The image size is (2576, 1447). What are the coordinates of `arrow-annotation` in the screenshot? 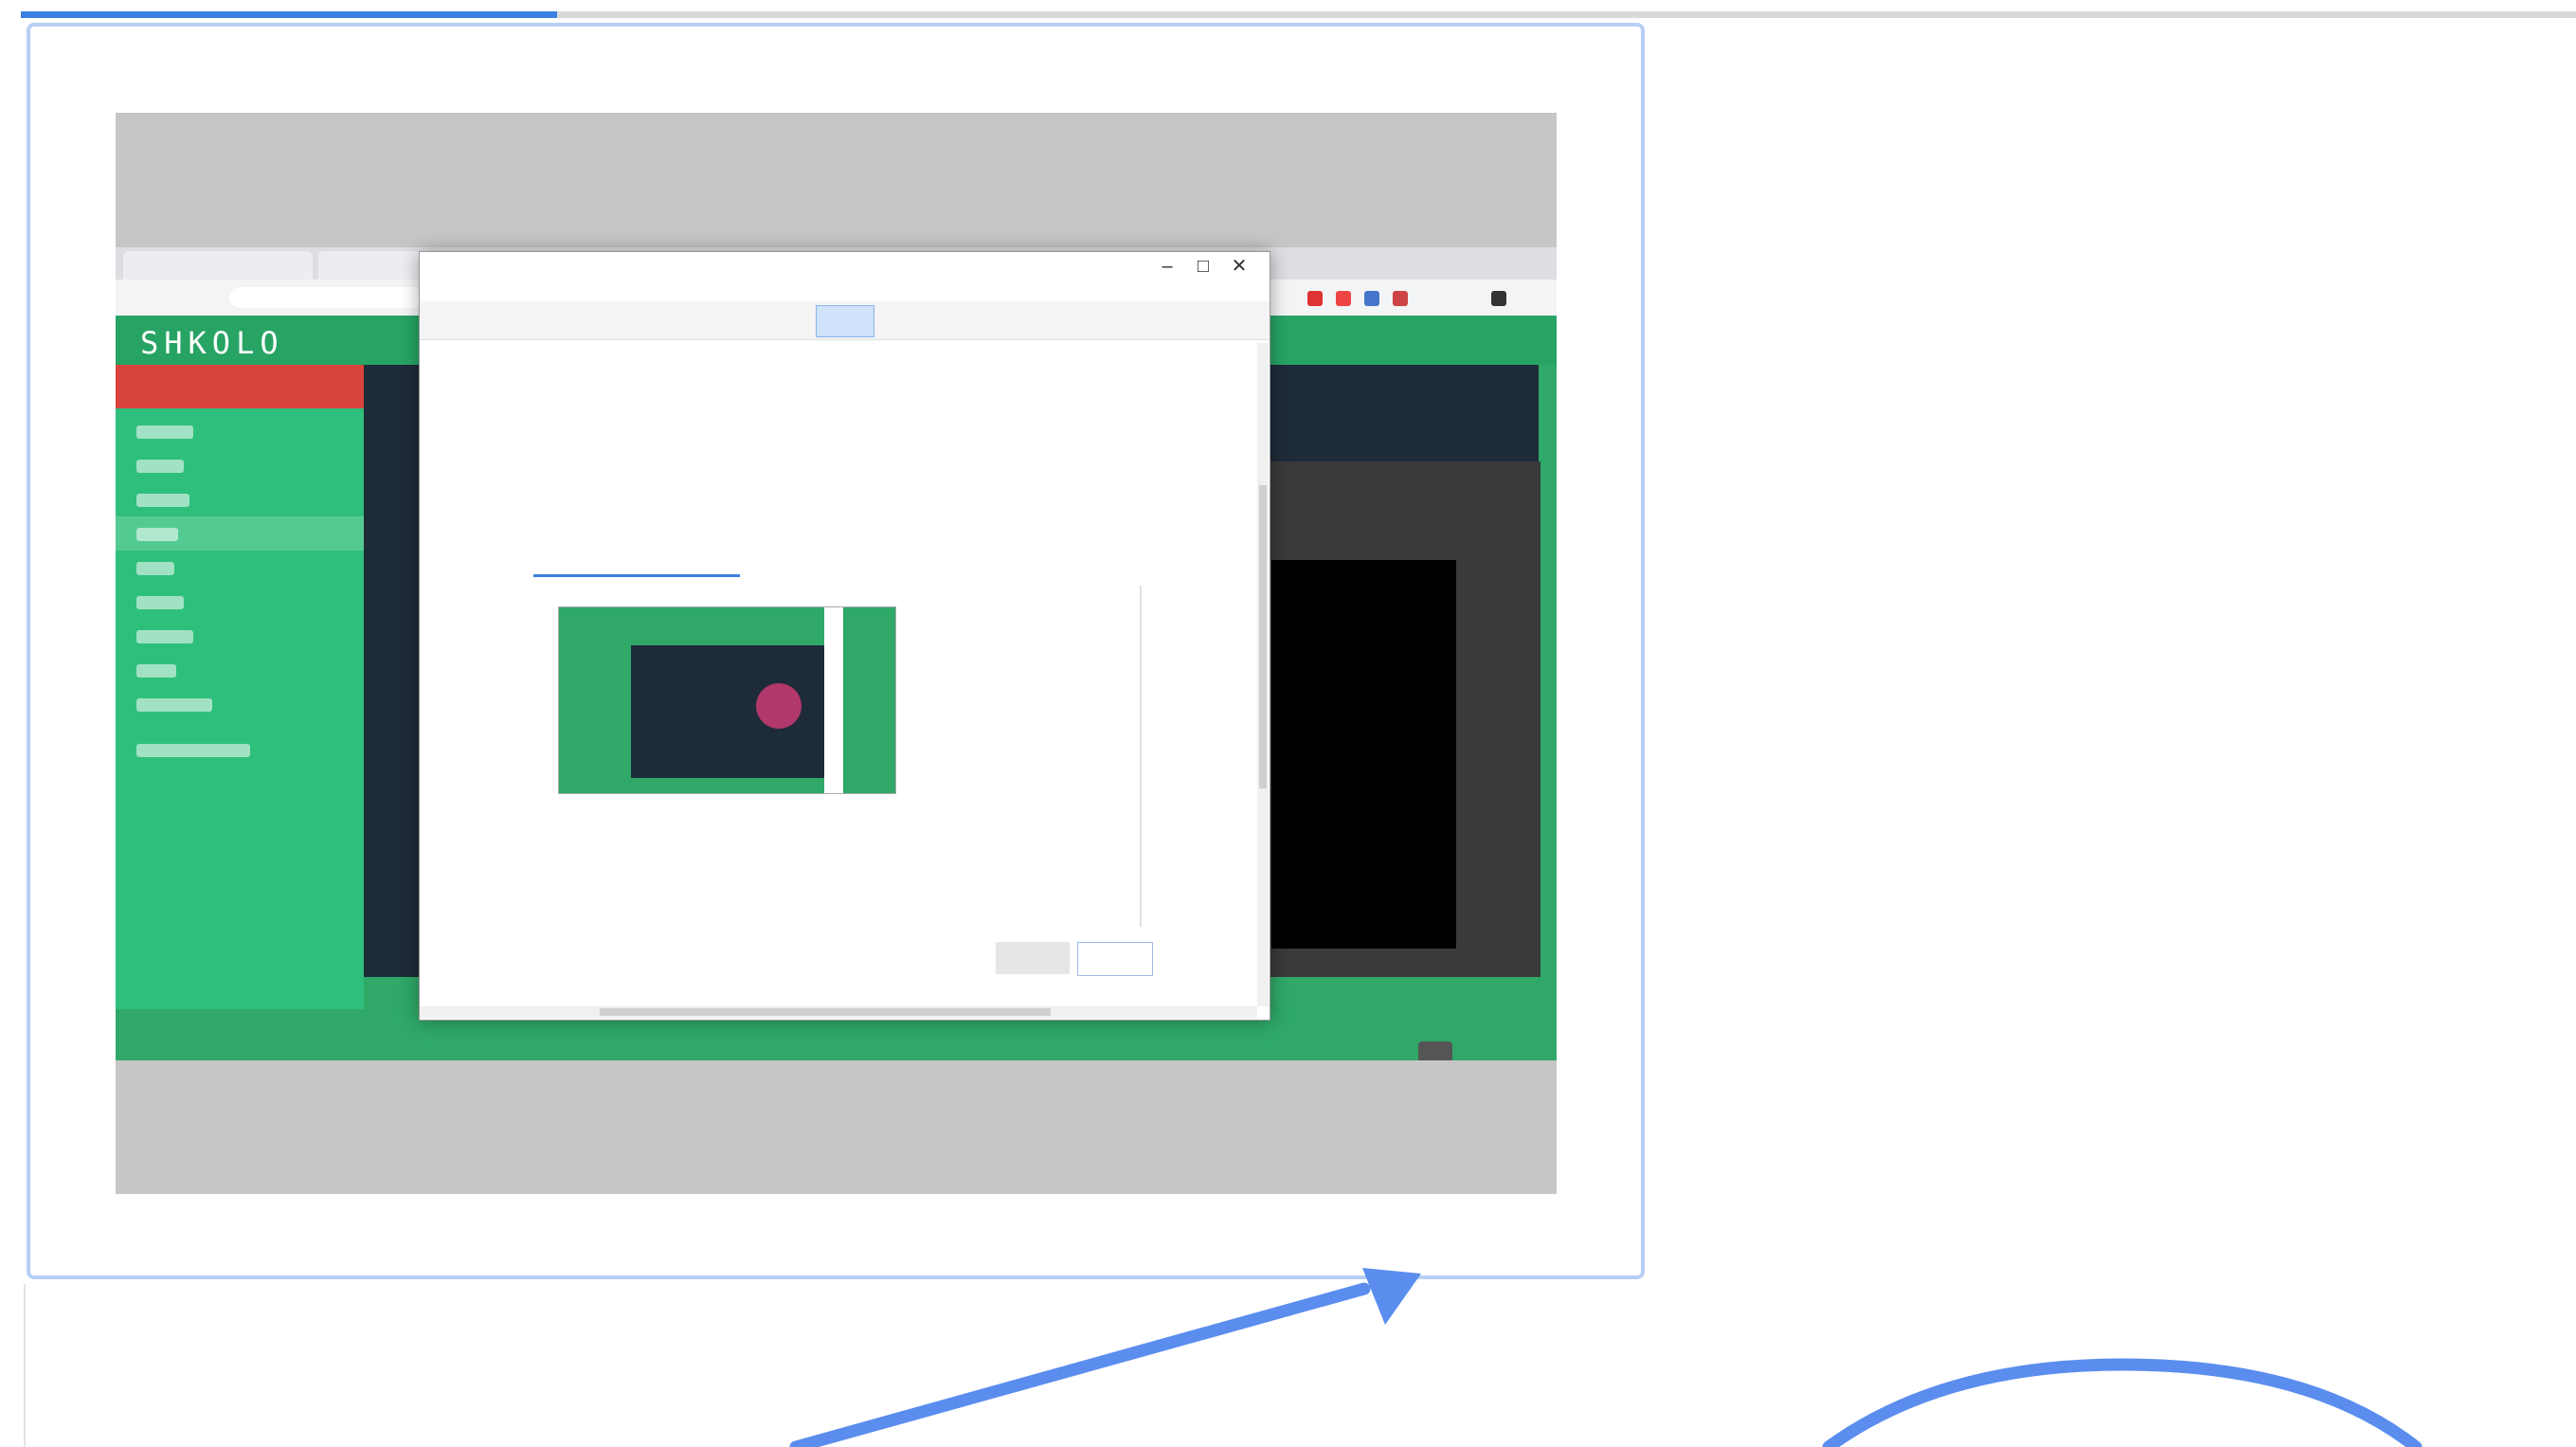 It's located at (1080, 1364).